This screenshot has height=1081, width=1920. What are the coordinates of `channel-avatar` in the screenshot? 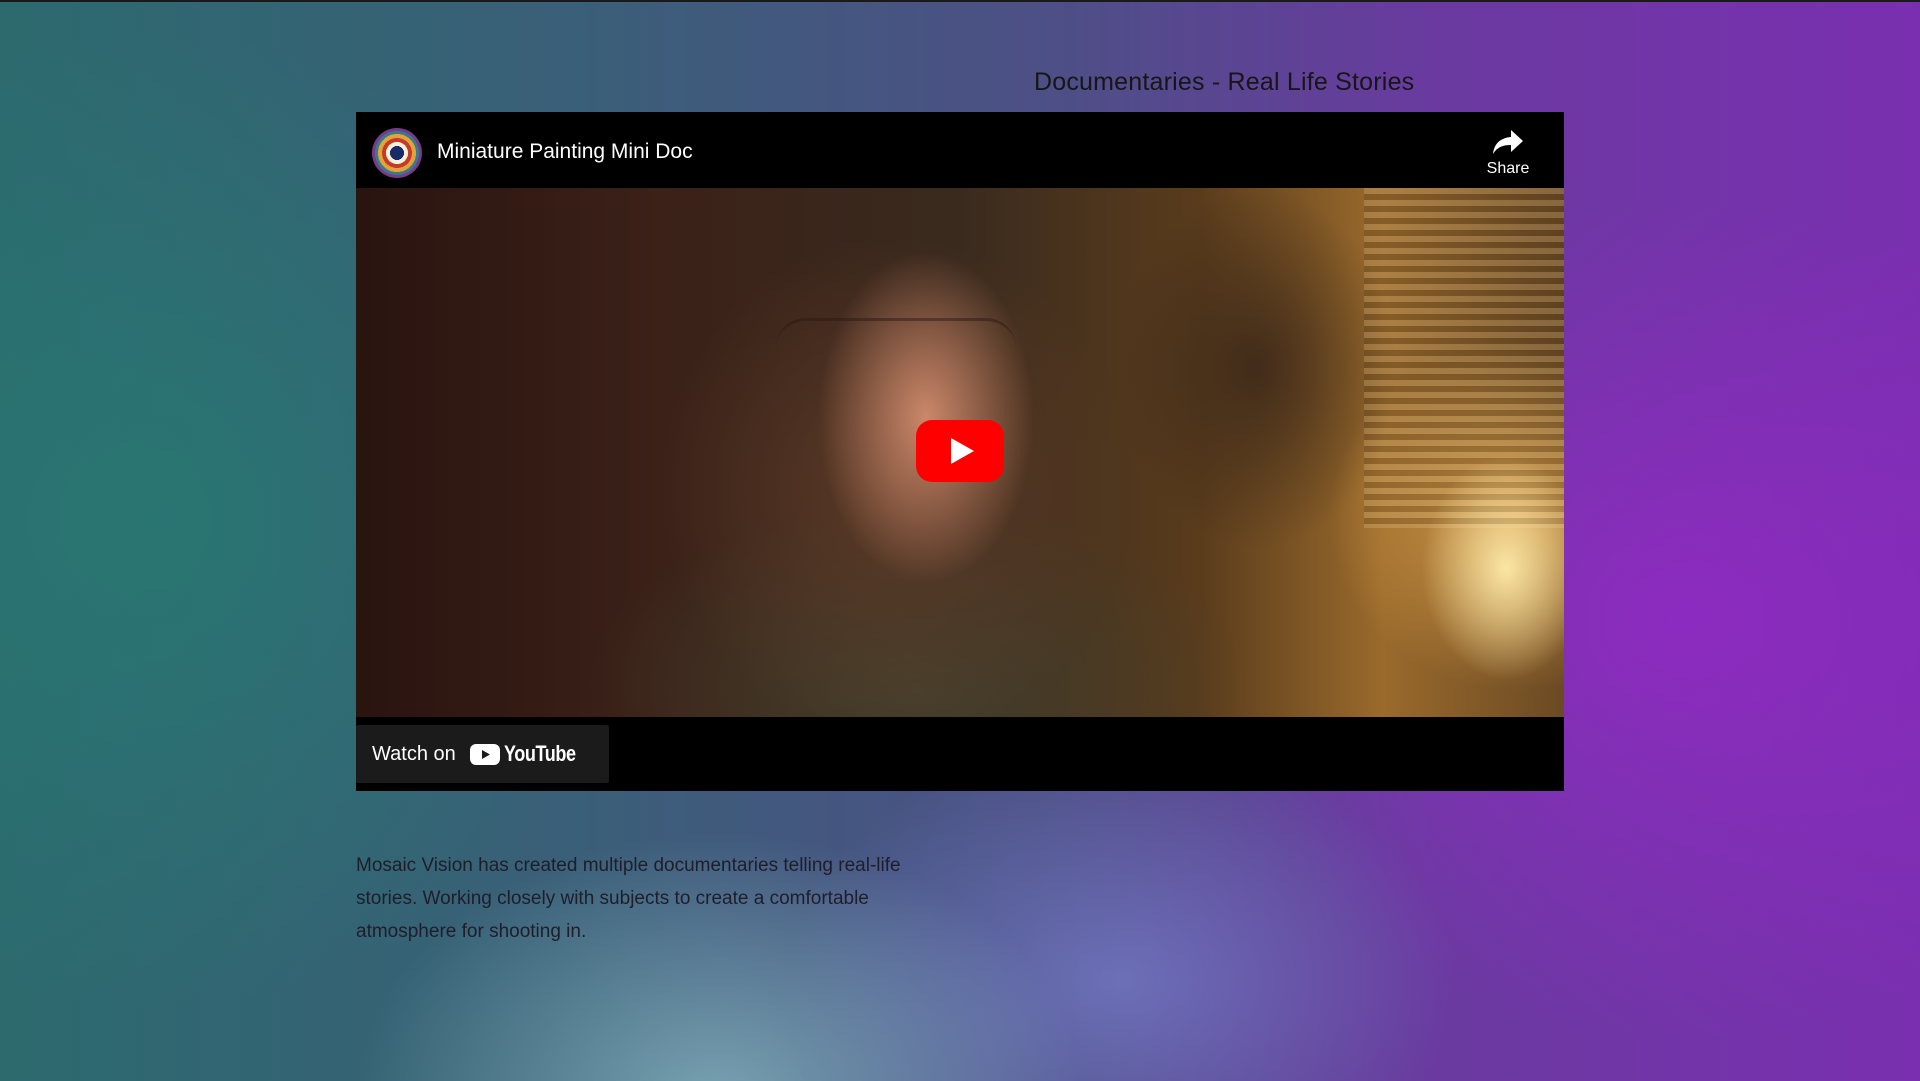 It's located at (397, 153).